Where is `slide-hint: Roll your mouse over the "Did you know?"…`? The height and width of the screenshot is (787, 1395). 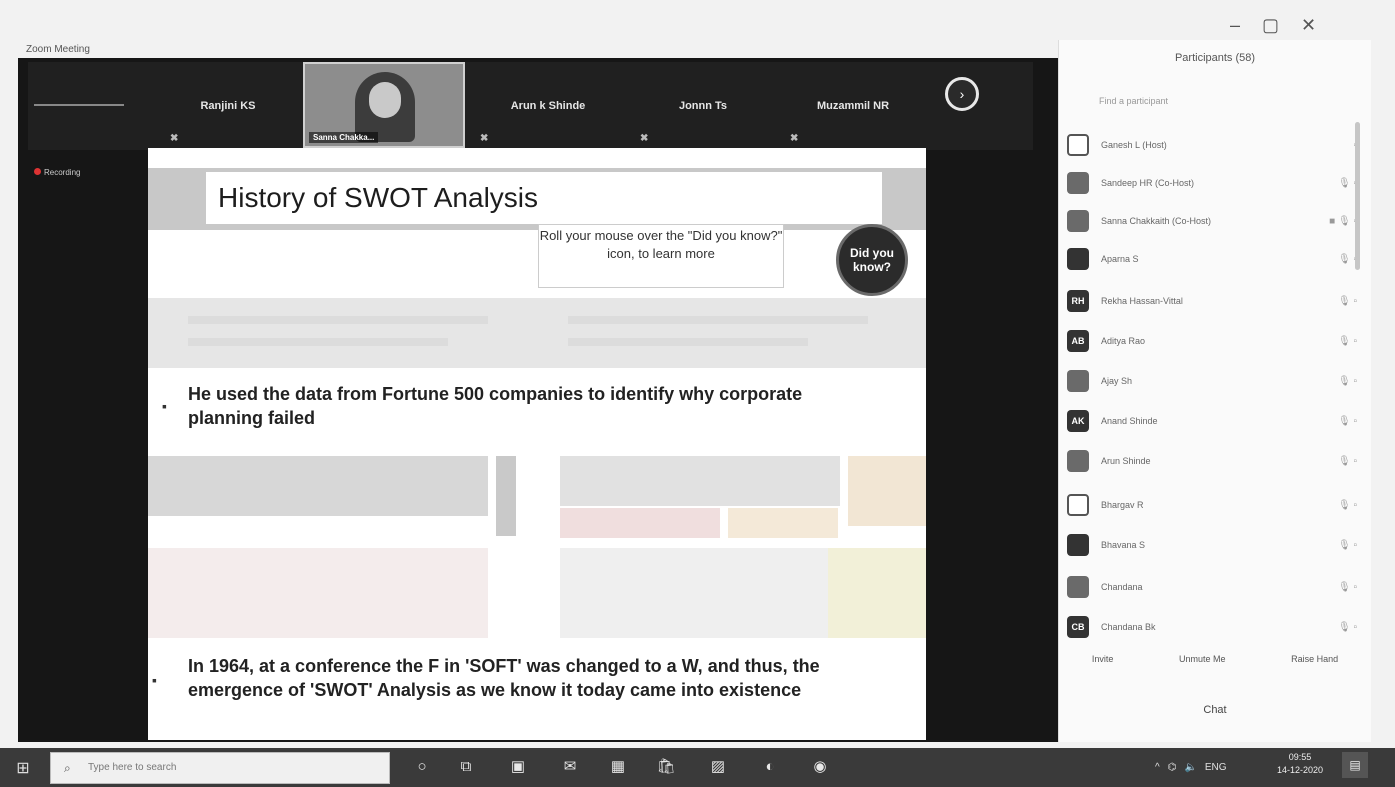 slide-hint: Roll your mouse over the "Did you know?"… is located at coordinates (661, 256).